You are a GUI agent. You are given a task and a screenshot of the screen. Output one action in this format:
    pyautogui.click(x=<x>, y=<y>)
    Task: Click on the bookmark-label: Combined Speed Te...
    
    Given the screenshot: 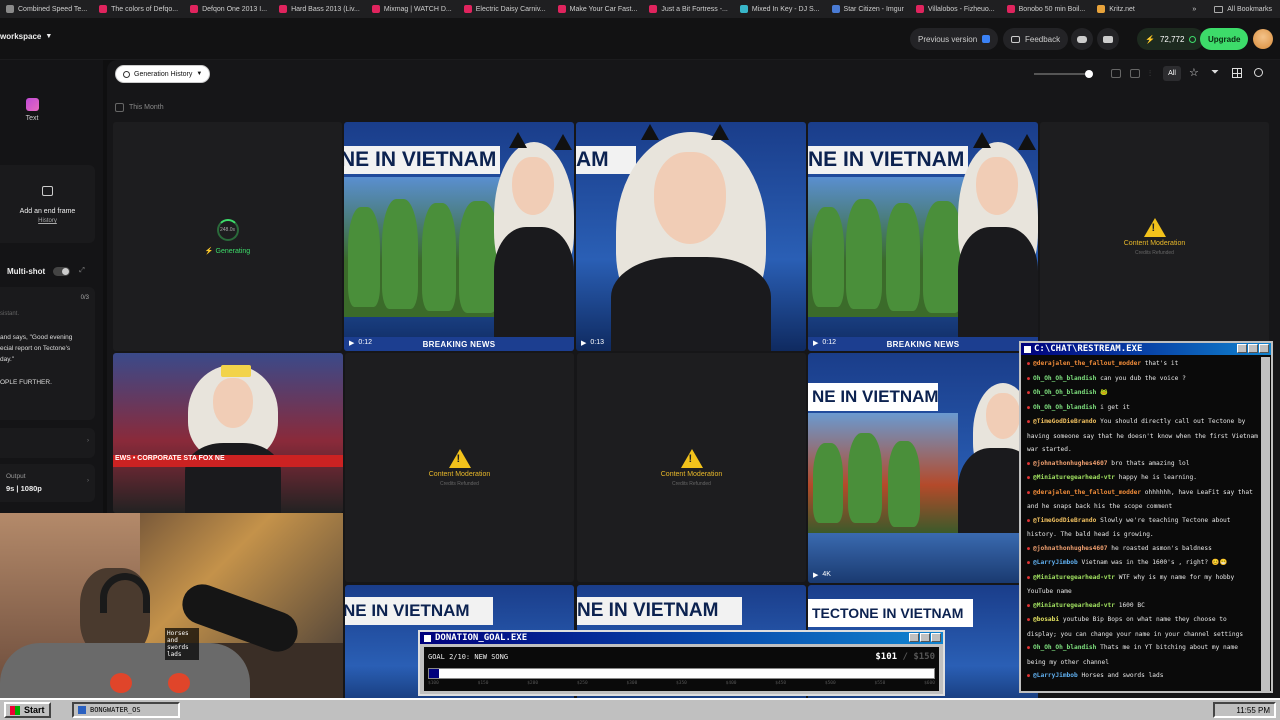 What is the action you would take?
    pyautogui.click(x=53, y=9)
    